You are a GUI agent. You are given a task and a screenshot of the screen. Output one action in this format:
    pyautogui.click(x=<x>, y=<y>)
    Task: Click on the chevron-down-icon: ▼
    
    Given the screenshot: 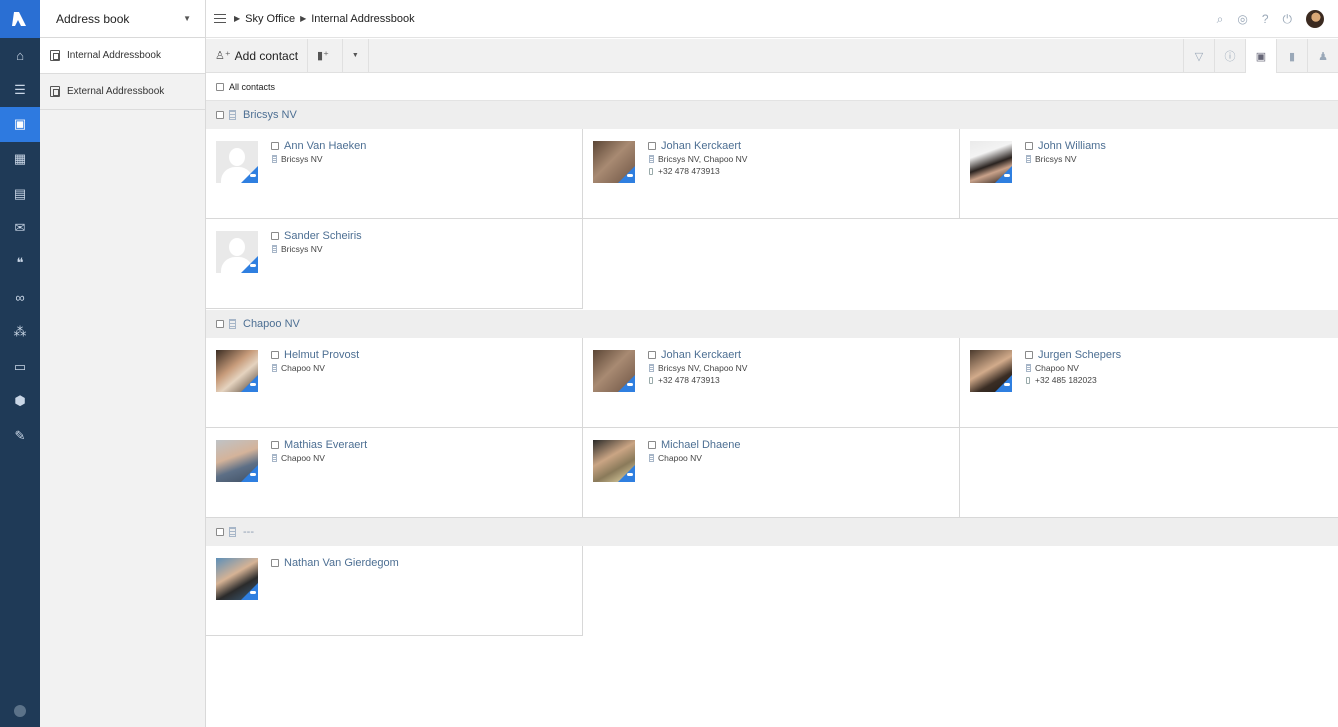 What is the action you would take?
    pyautogui.click(x=355, y=55)
    